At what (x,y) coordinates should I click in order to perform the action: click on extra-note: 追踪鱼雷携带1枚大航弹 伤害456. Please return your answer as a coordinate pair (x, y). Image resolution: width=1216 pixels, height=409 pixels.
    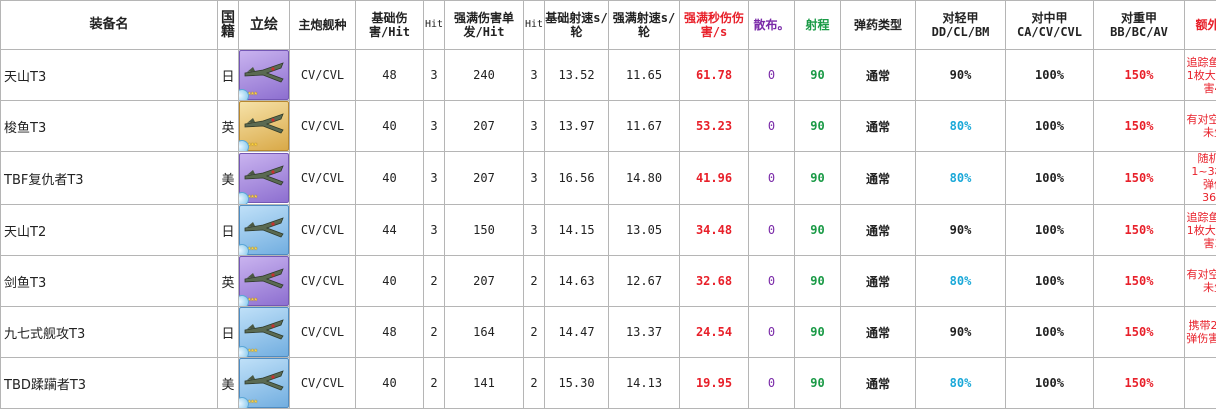
    Looking at the image, I should click on (1200, 75).